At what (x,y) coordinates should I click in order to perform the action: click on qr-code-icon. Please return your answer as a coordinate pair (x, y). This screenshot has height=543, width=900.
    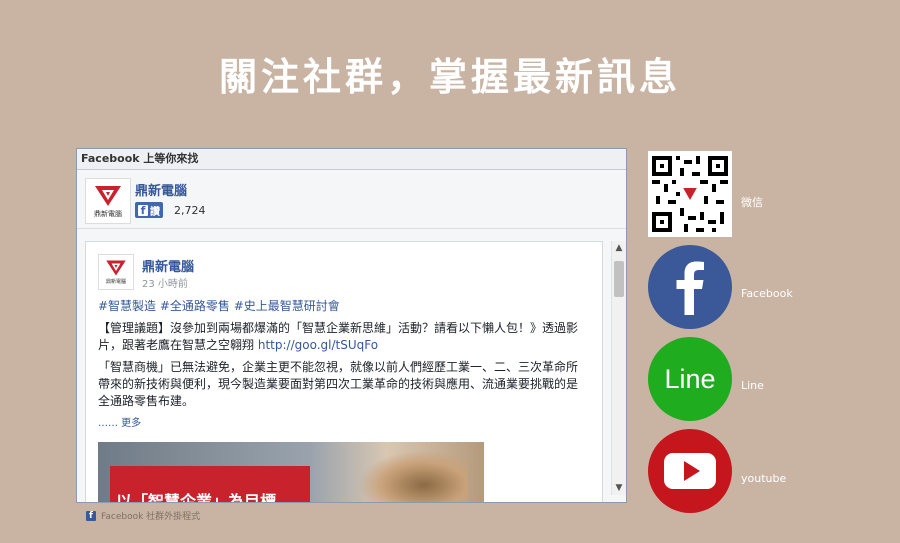
    Looking at the image, I should click on (690, 194).